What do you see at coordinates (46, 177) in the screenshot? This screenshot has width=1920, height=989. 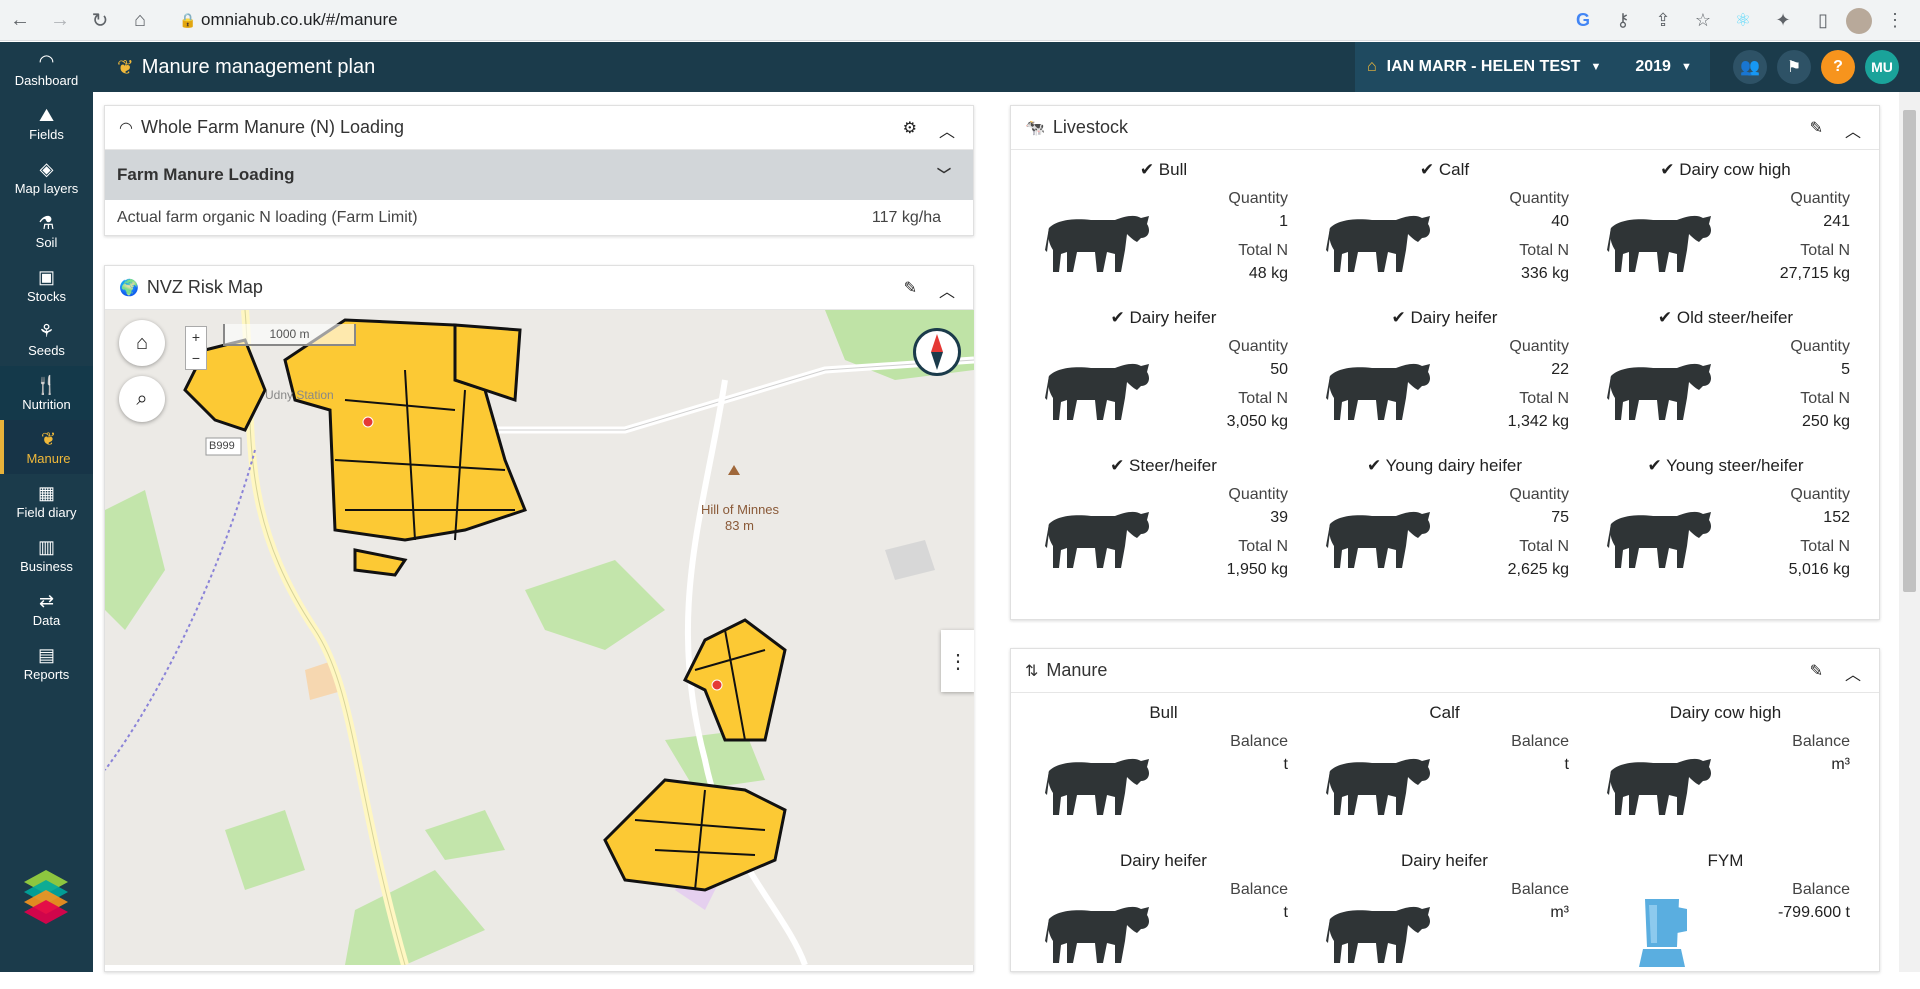 I see `sidebar-item-map-layers: ◈ Map layers` at bounding box center [46, 177].